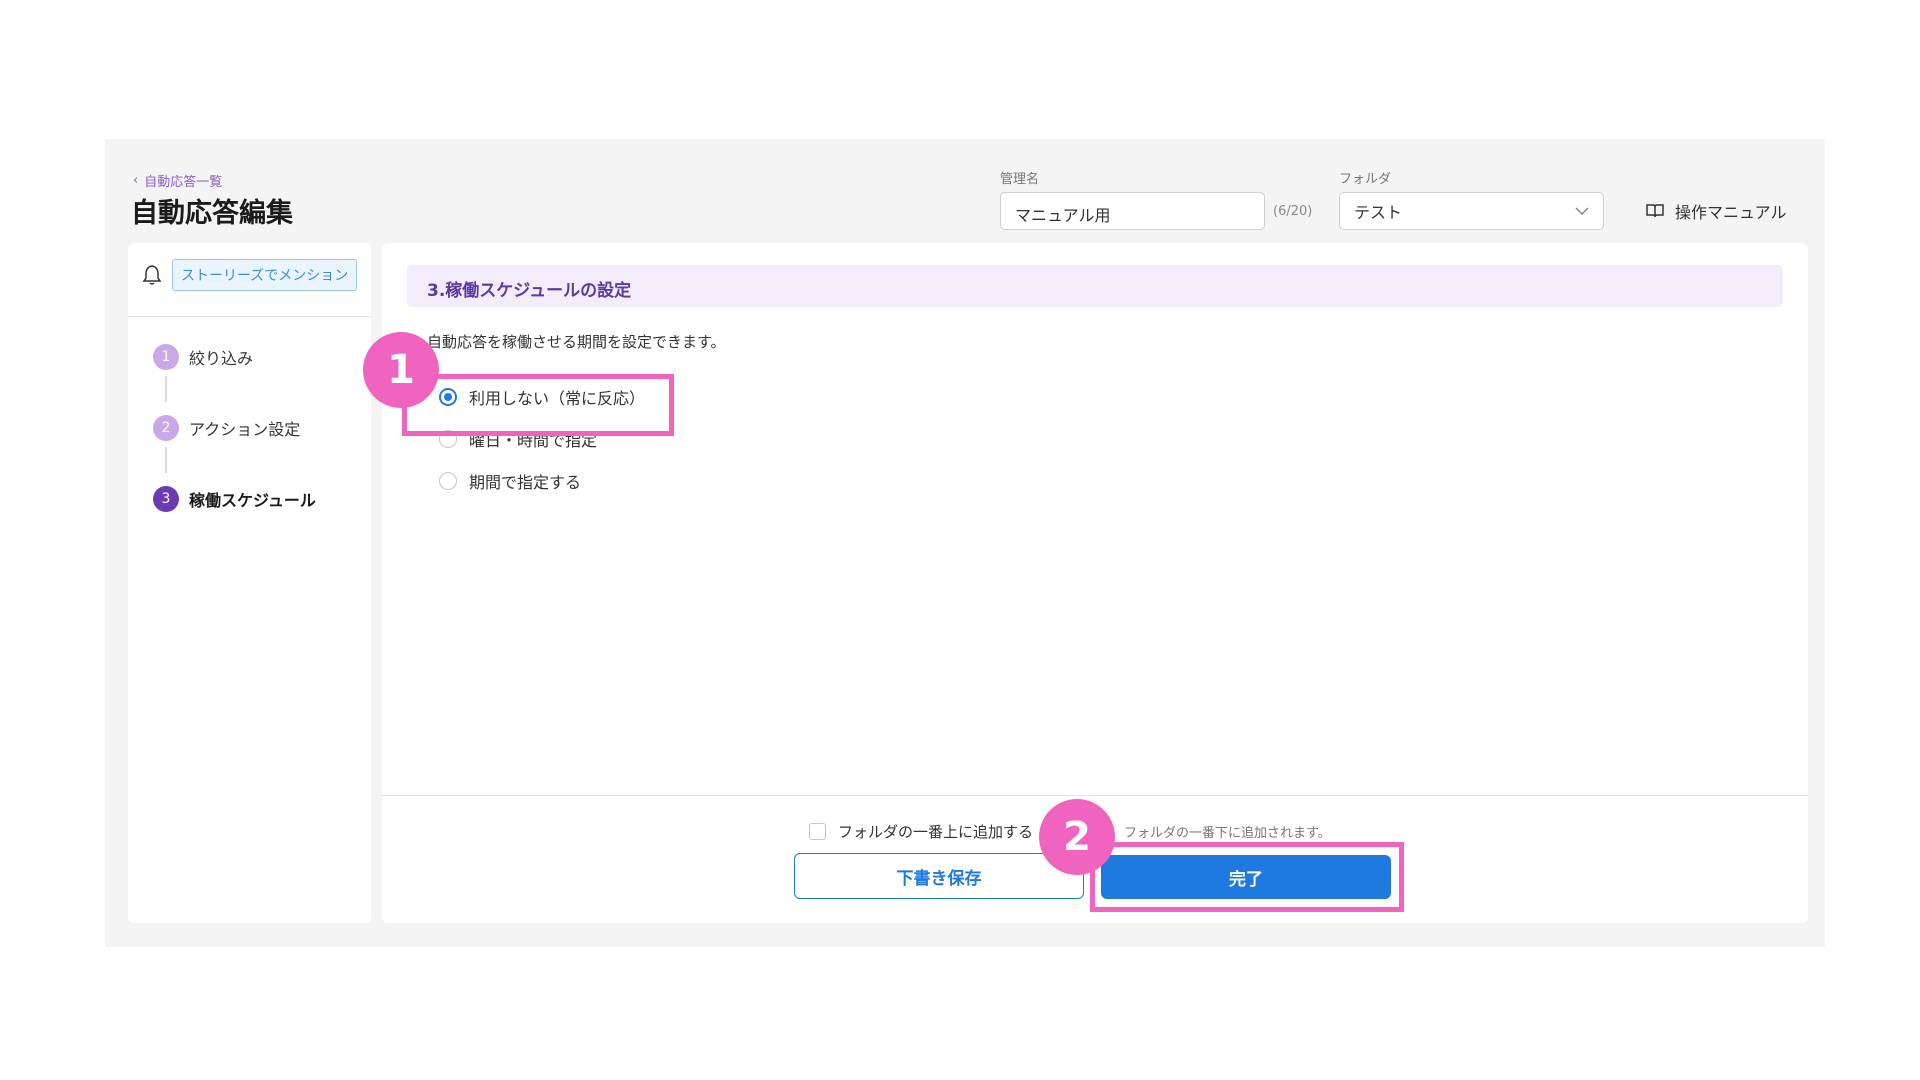 The width and height of the screenshot is (1920, 1080). What do you see at coordinates (1471, 211) in the screenshot?
I see `folder-select: テスト` at bounding box center [1471, 211].